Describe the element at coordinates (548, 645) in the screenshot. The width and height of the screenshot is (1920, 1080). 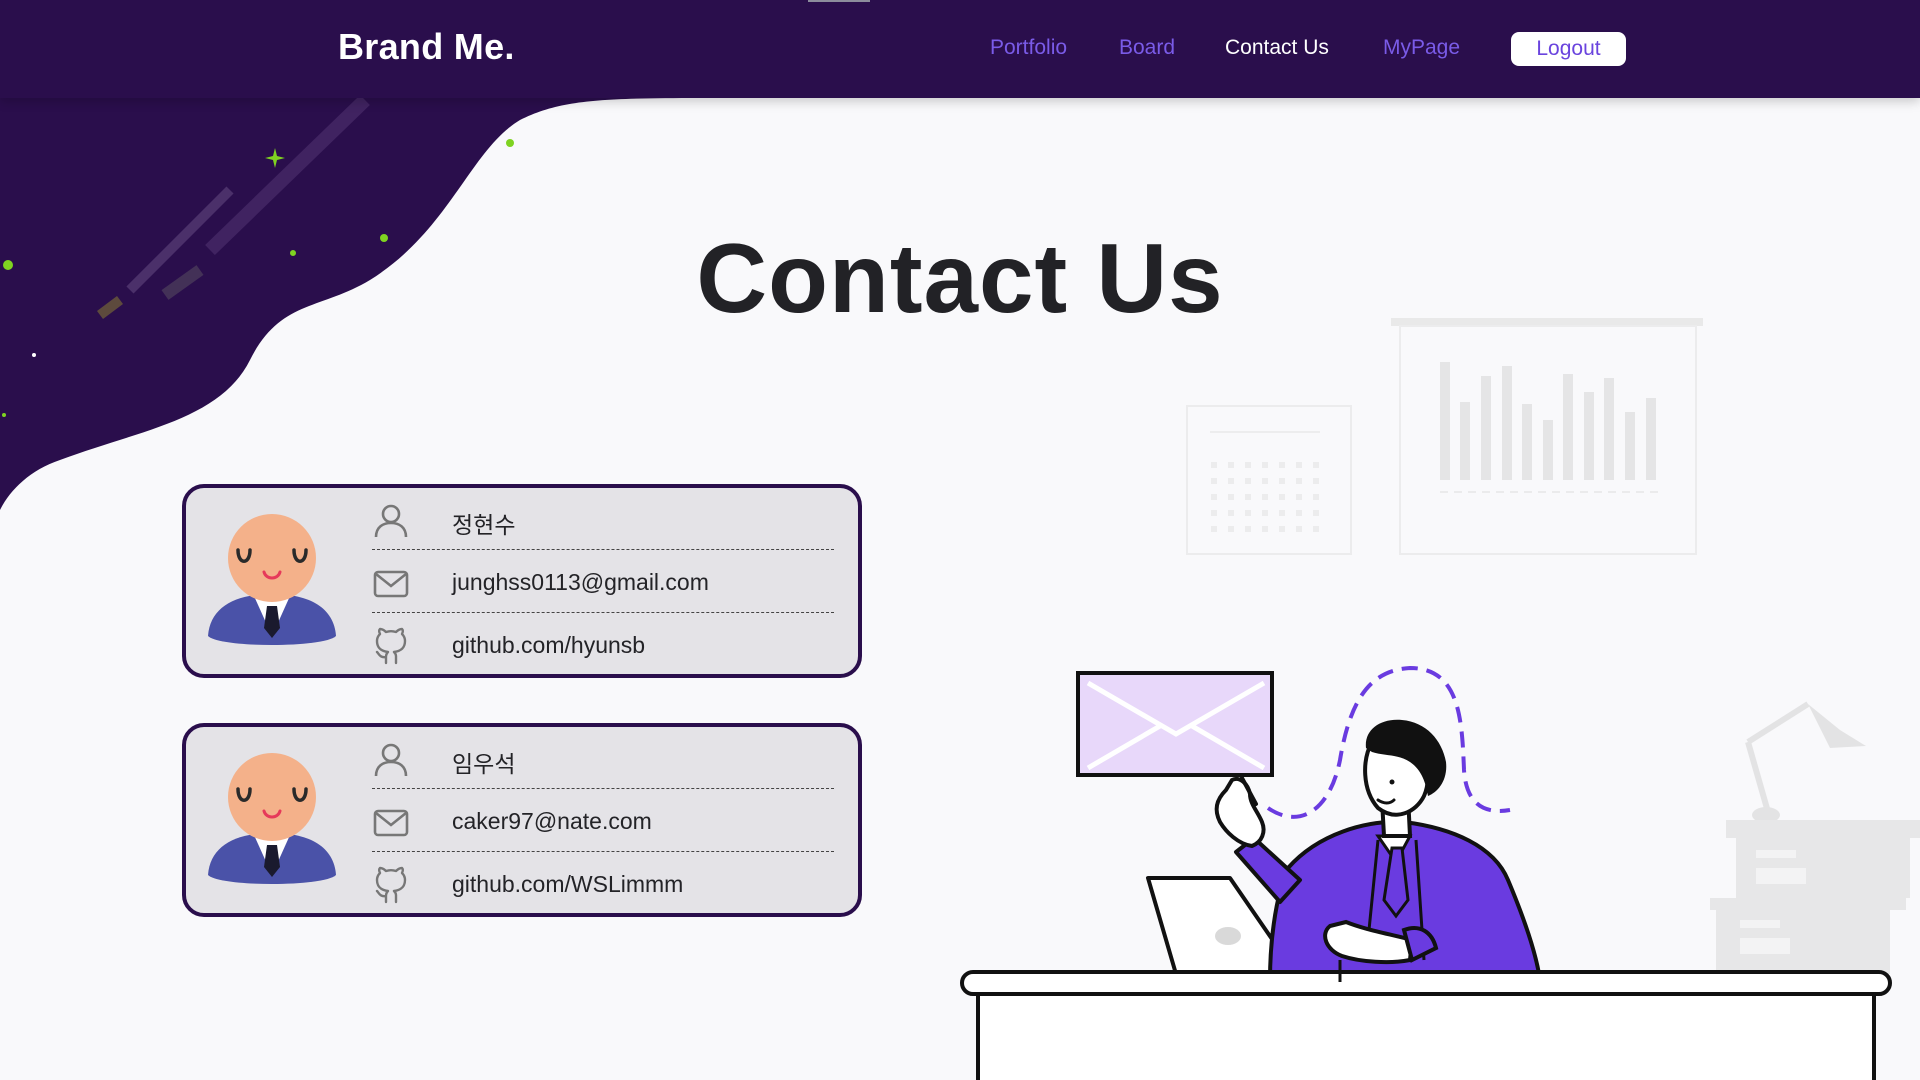
I see `contact-github: github.com/hyunsb` at that location.